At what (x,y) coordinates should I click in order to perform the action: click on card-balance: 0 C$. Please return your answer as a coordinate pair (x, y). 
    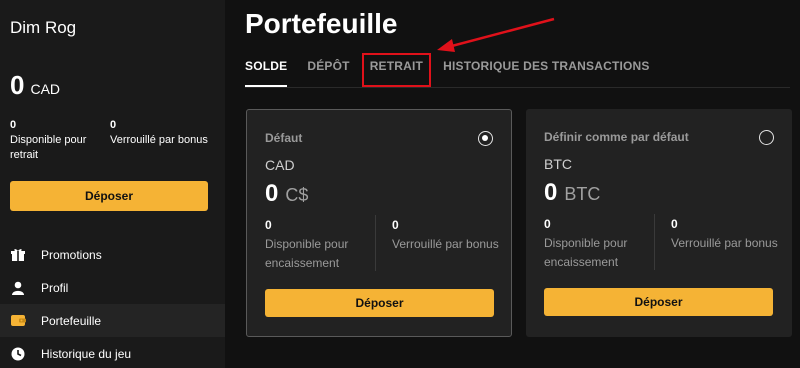
    Looking at the image, I should click on (286, 194).